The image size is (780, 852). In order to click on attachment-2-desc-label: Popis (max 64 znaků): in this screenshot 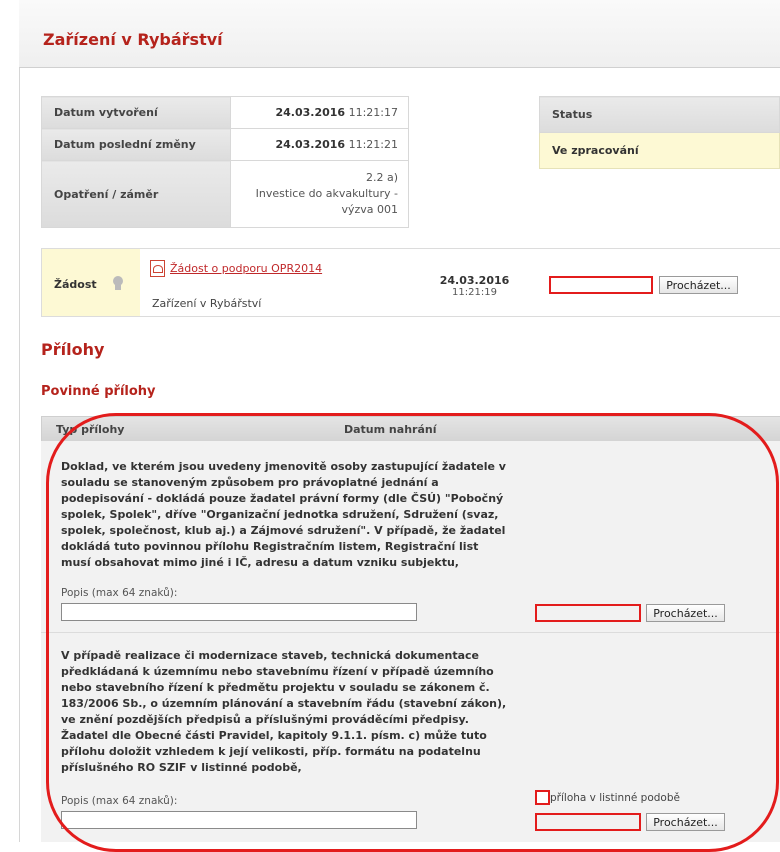, I will do `click(119, 801)`.